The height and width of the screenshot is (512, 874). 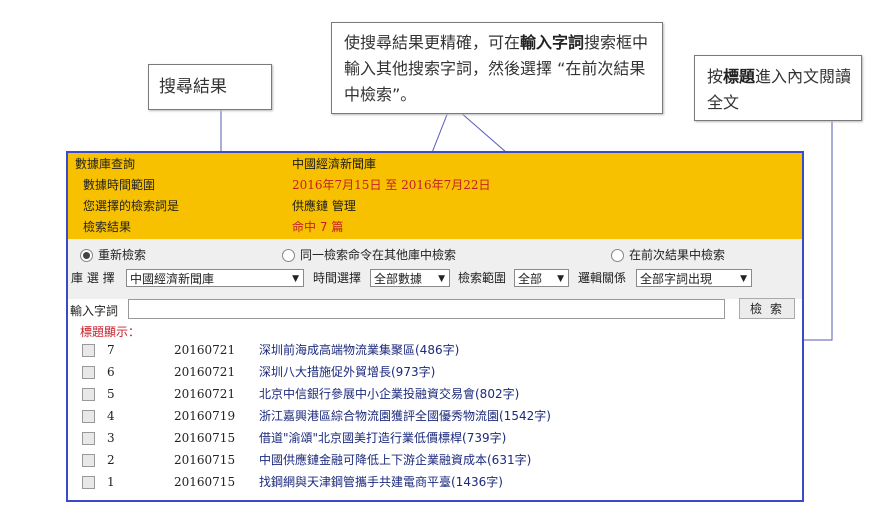 I want to click on item-title-link: 借道"渝頌"北京國美打造行業低價標桿(739字), so click(x=382, y=438).